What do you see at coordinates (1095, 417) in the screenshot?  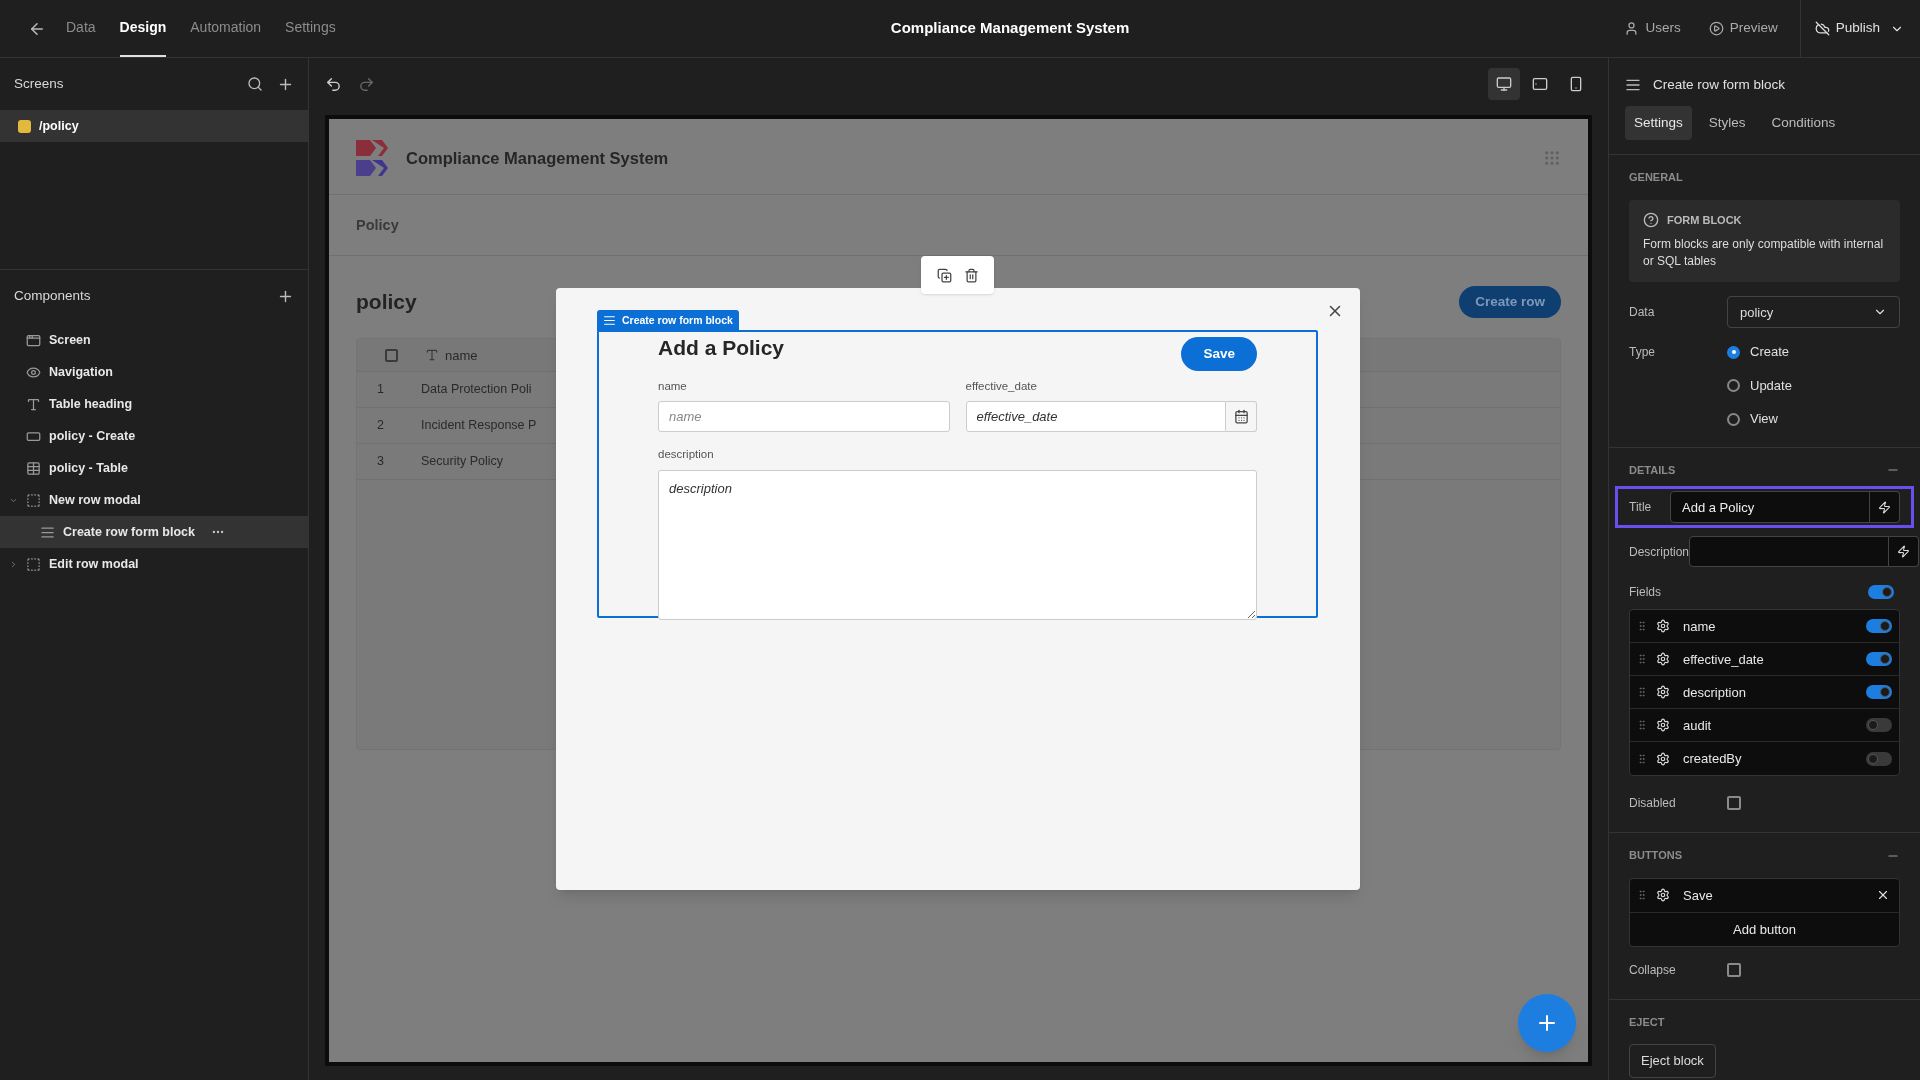 I see `date-field: effective_date` at bounding box center [1095, 417].